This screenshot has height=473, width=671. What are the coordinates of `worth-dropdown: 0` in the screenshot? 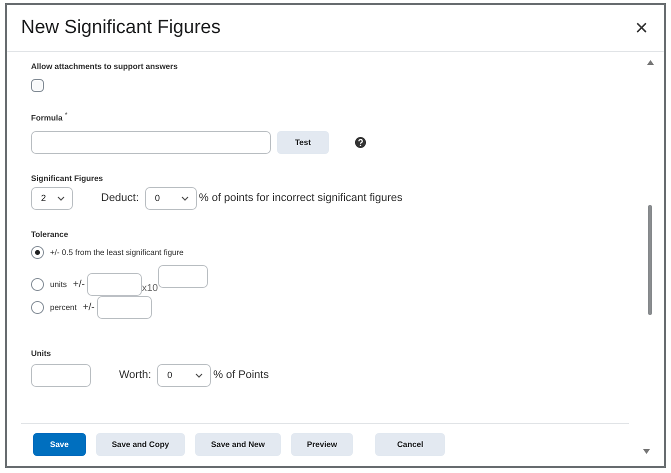 It's located at (184, 375).